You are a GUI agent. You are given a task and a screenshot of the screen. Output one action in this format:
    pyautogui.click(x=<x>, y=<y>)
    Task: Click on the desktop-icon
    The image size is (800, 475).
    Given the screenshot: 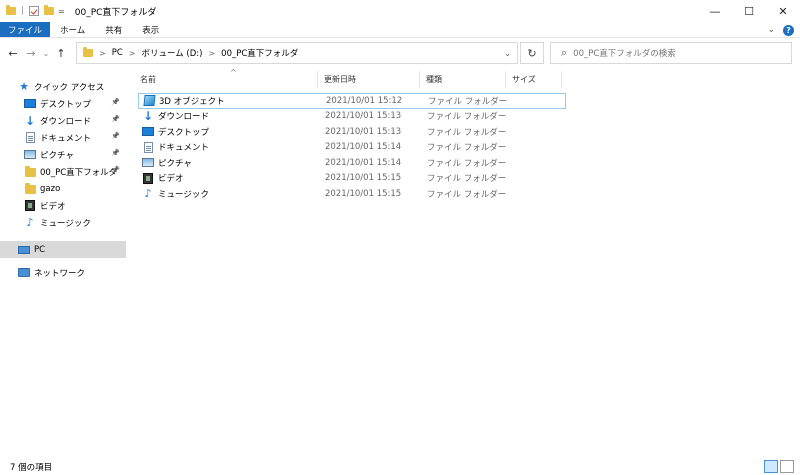 What is the action you would take?
    pyautogui.click(x=148, y=132)
    